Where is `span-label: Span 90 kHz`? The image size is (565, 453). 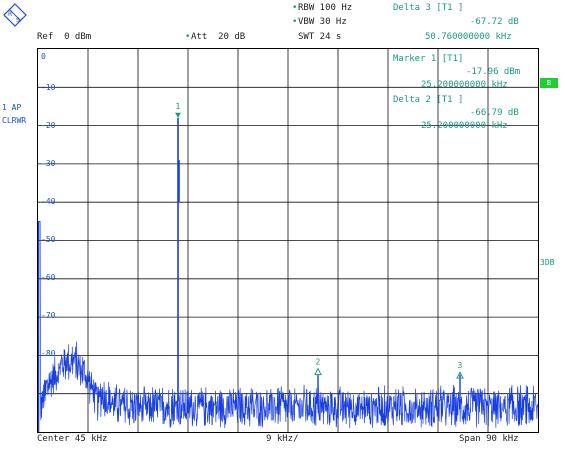 span-label: Span 90 kHz is located at coordinates (489, 439).